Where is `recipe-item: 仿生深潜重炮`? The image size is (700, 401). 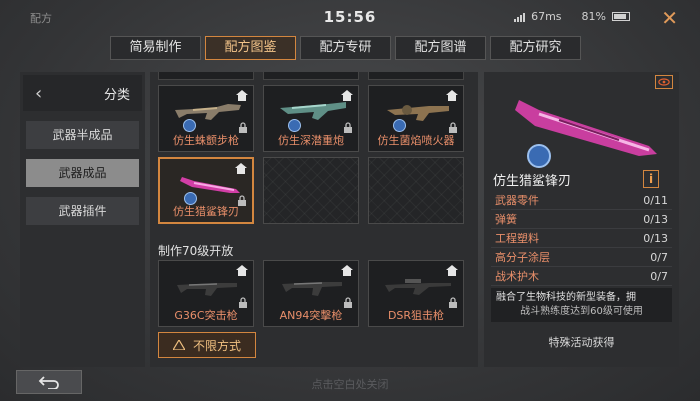
recipe-item: 仿生深潜重炮 is located at coordinates (311, 118).